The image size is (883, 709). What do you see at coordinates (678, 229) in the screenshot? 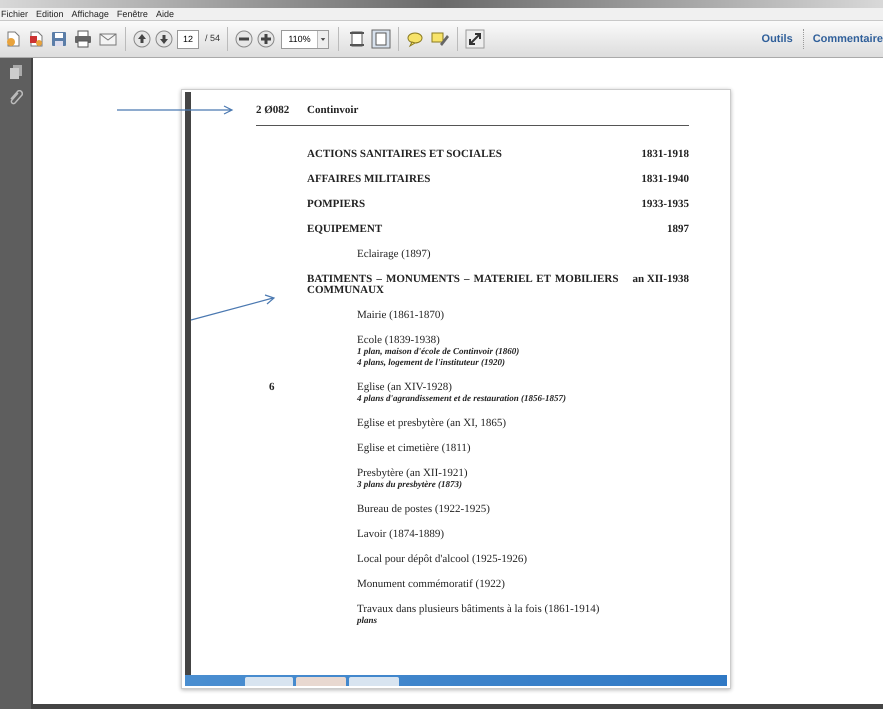
I see `section-dates: 1897` at bounding box center [678, 229].